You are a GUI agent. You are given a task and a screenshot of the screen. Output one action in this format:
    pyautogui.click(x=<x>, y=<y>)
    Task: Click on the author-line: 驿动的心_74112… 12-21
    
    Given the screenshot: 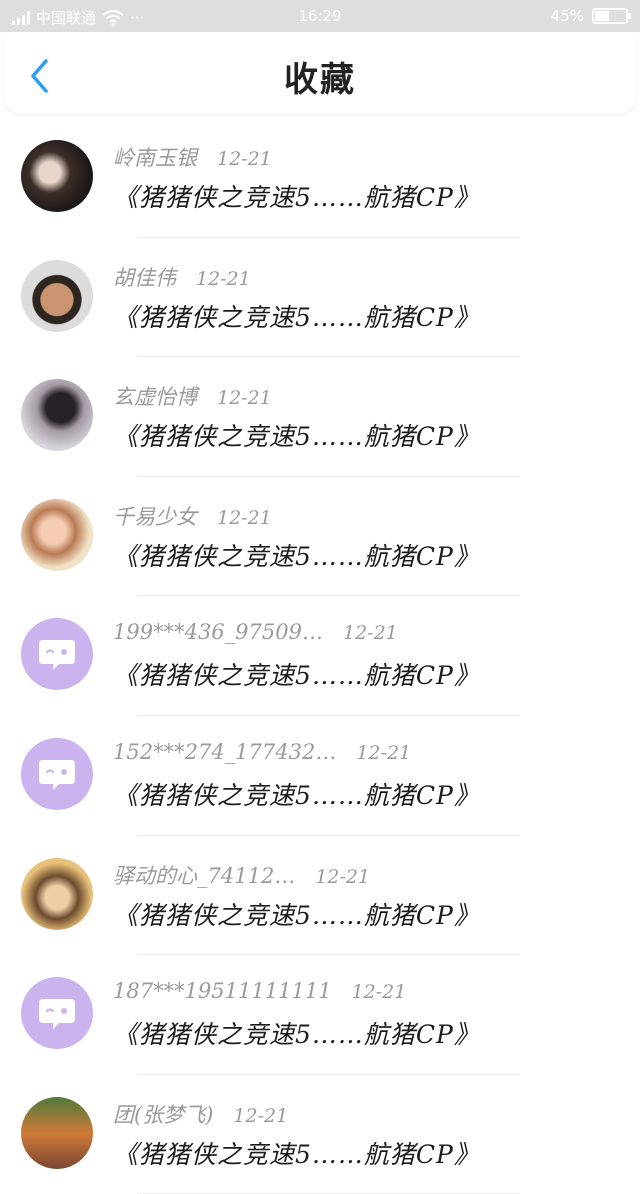 What is the action you would take?
    pyautogui.click(x=241, y=875)
    